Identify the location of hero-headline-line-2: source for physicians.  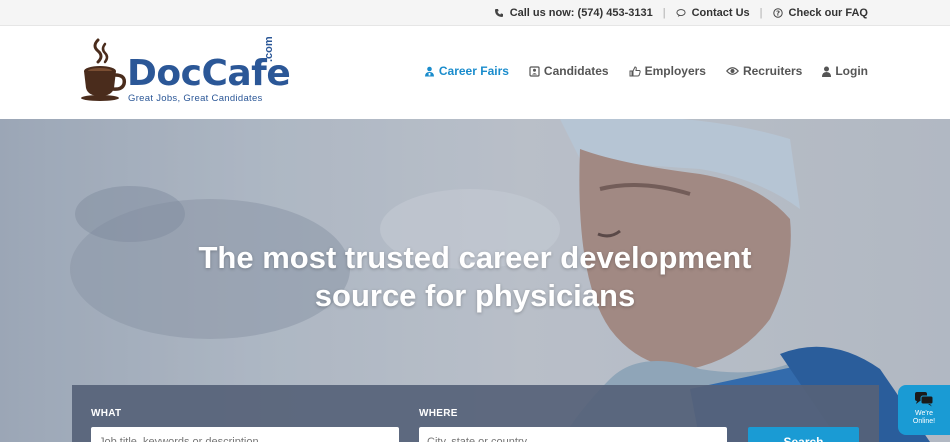
(475, 295).